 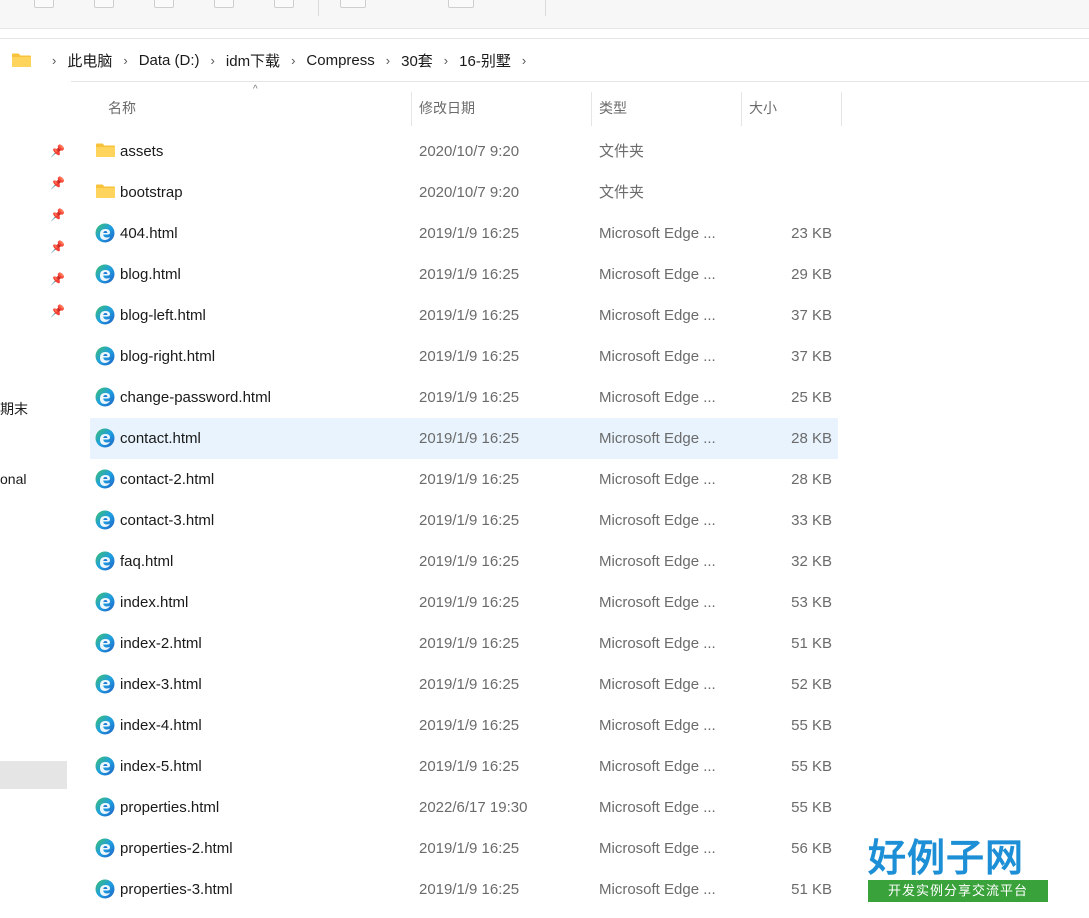 I want to click on file-size: 37 KB, so click(x=811, y=315).